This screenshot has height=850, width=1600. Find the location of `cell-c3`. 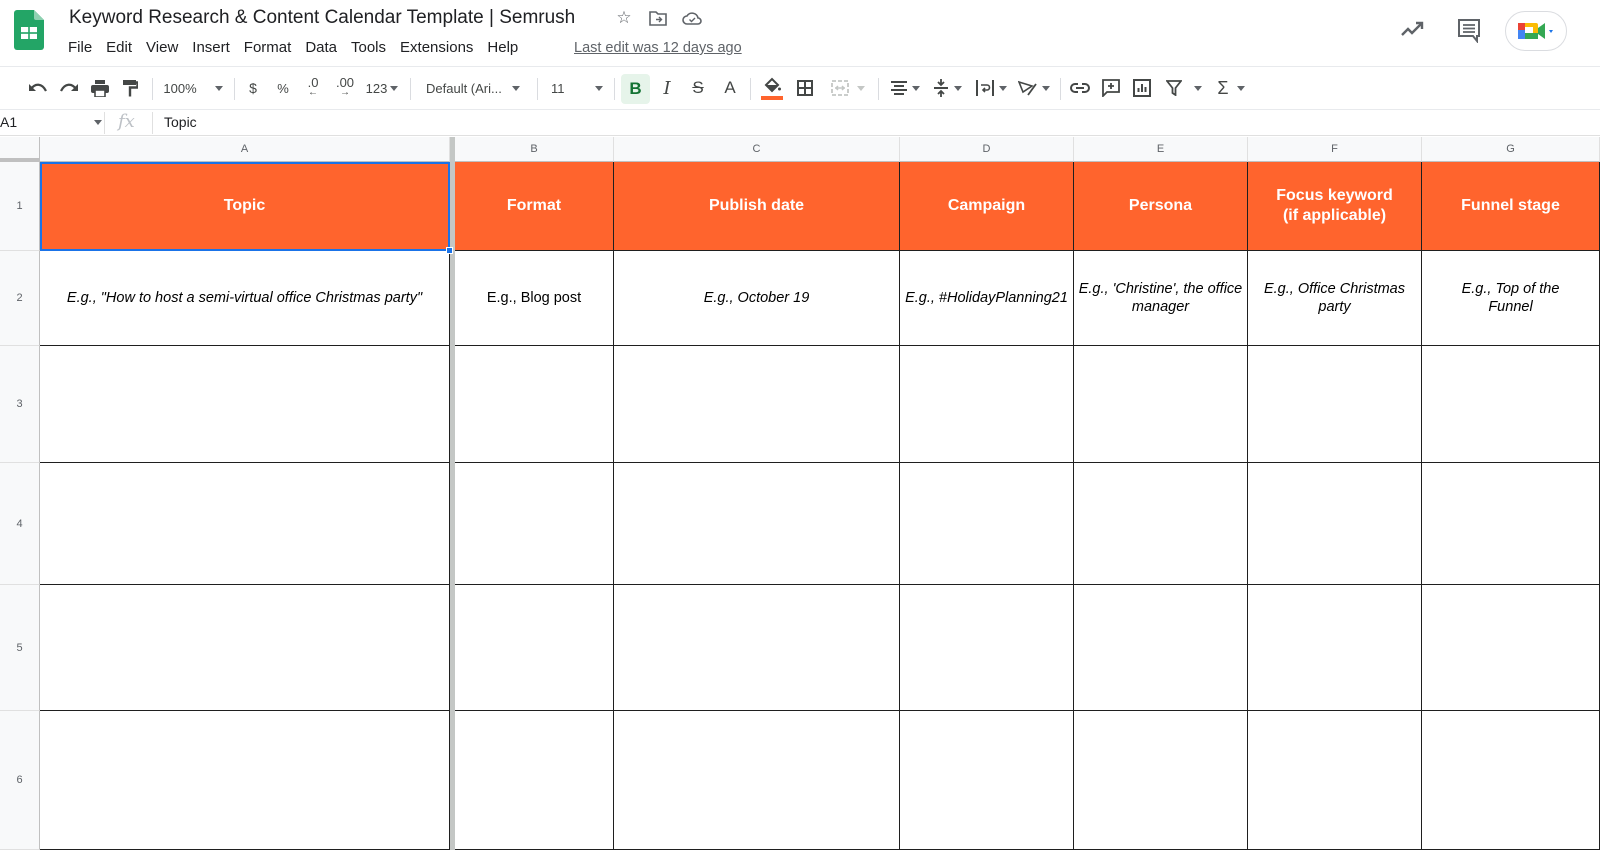

cell-c3 is located at coordinates (757, 404).